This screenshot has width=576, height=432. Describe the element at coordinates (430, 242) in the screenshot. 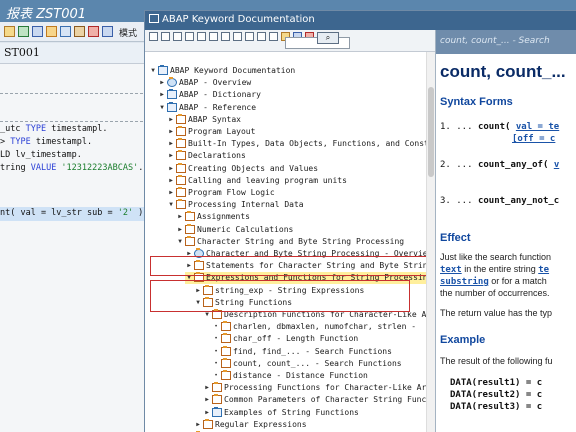

I see `tree-scrollbar` at that location.